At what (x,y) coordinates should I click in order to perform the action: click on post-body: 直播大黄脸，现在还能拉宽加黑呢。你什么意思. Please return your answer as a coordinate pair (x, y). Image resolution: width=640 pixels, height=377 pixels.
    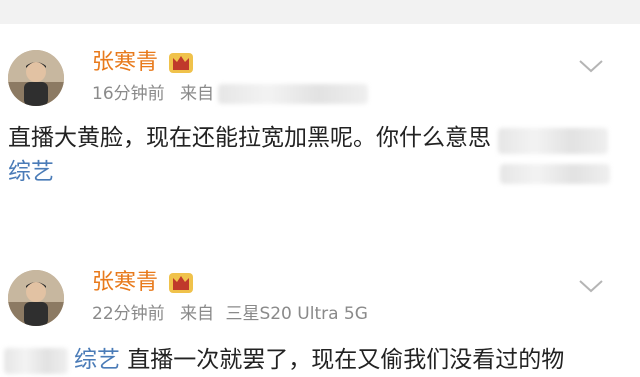
    Looking at the image, I should click on (249, 138).